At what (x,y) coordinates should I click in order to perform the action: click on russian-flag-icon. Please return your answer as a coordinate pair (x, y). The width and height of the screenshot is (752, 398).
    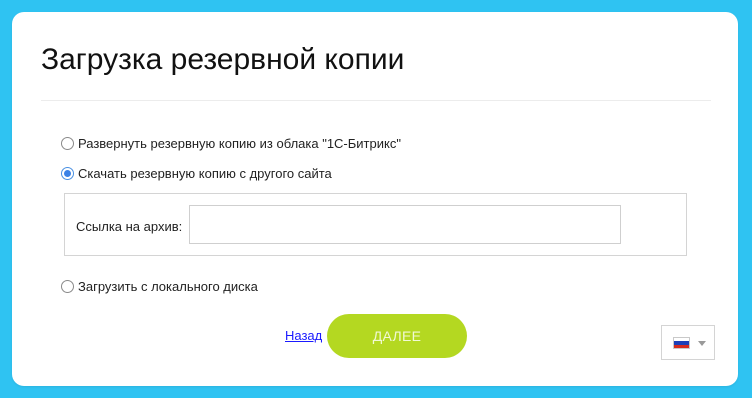
    Looking at the image, I should click on (681, 343).